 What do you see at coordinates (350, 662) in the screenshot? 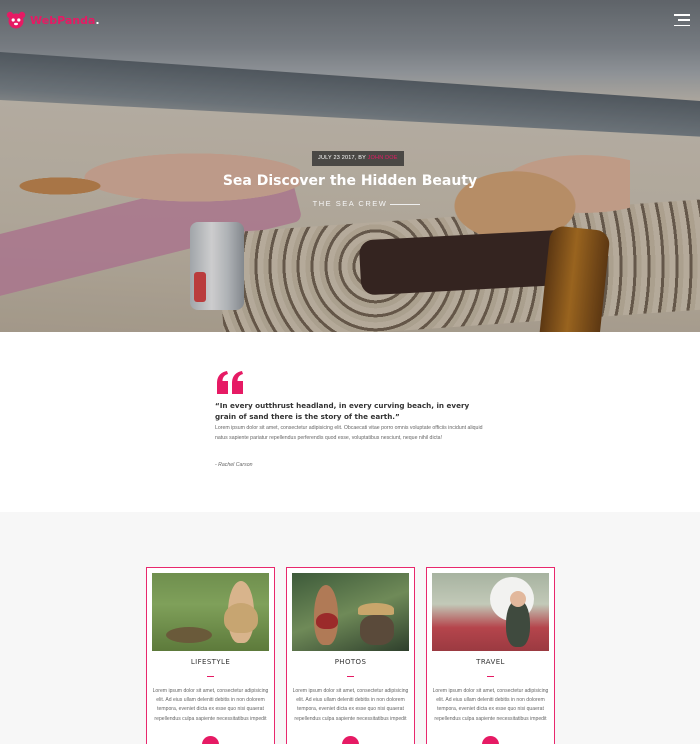
I see `card-title: PHOTOS` at bounding box center [350, 662].